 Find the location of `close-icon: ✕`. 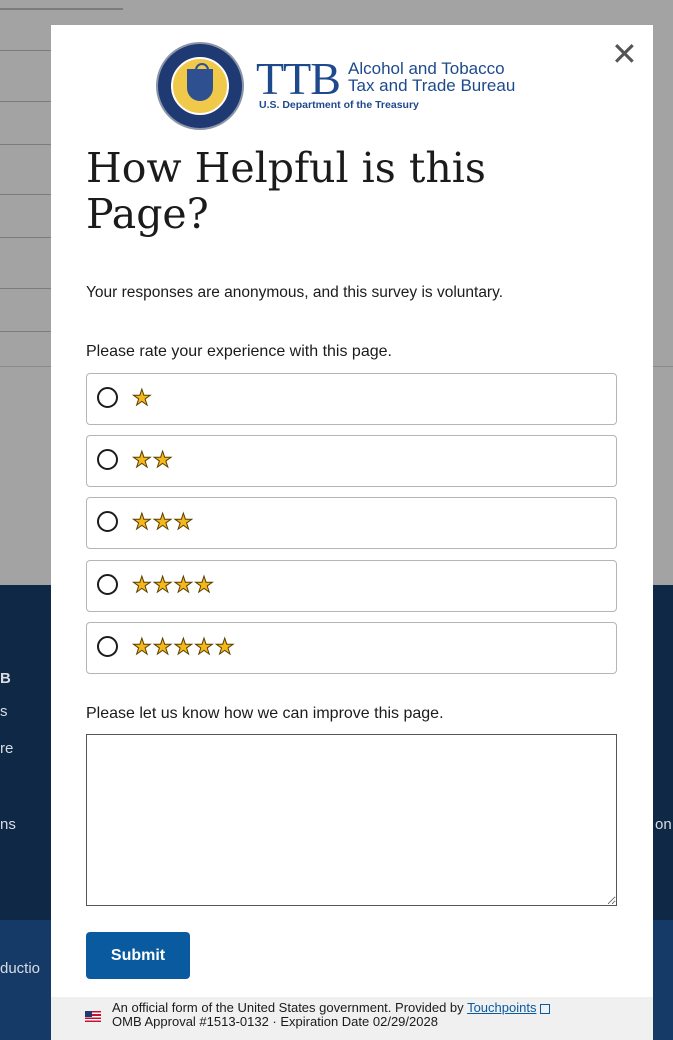

close-icon: ✕ is located at coordinates (624, 54).